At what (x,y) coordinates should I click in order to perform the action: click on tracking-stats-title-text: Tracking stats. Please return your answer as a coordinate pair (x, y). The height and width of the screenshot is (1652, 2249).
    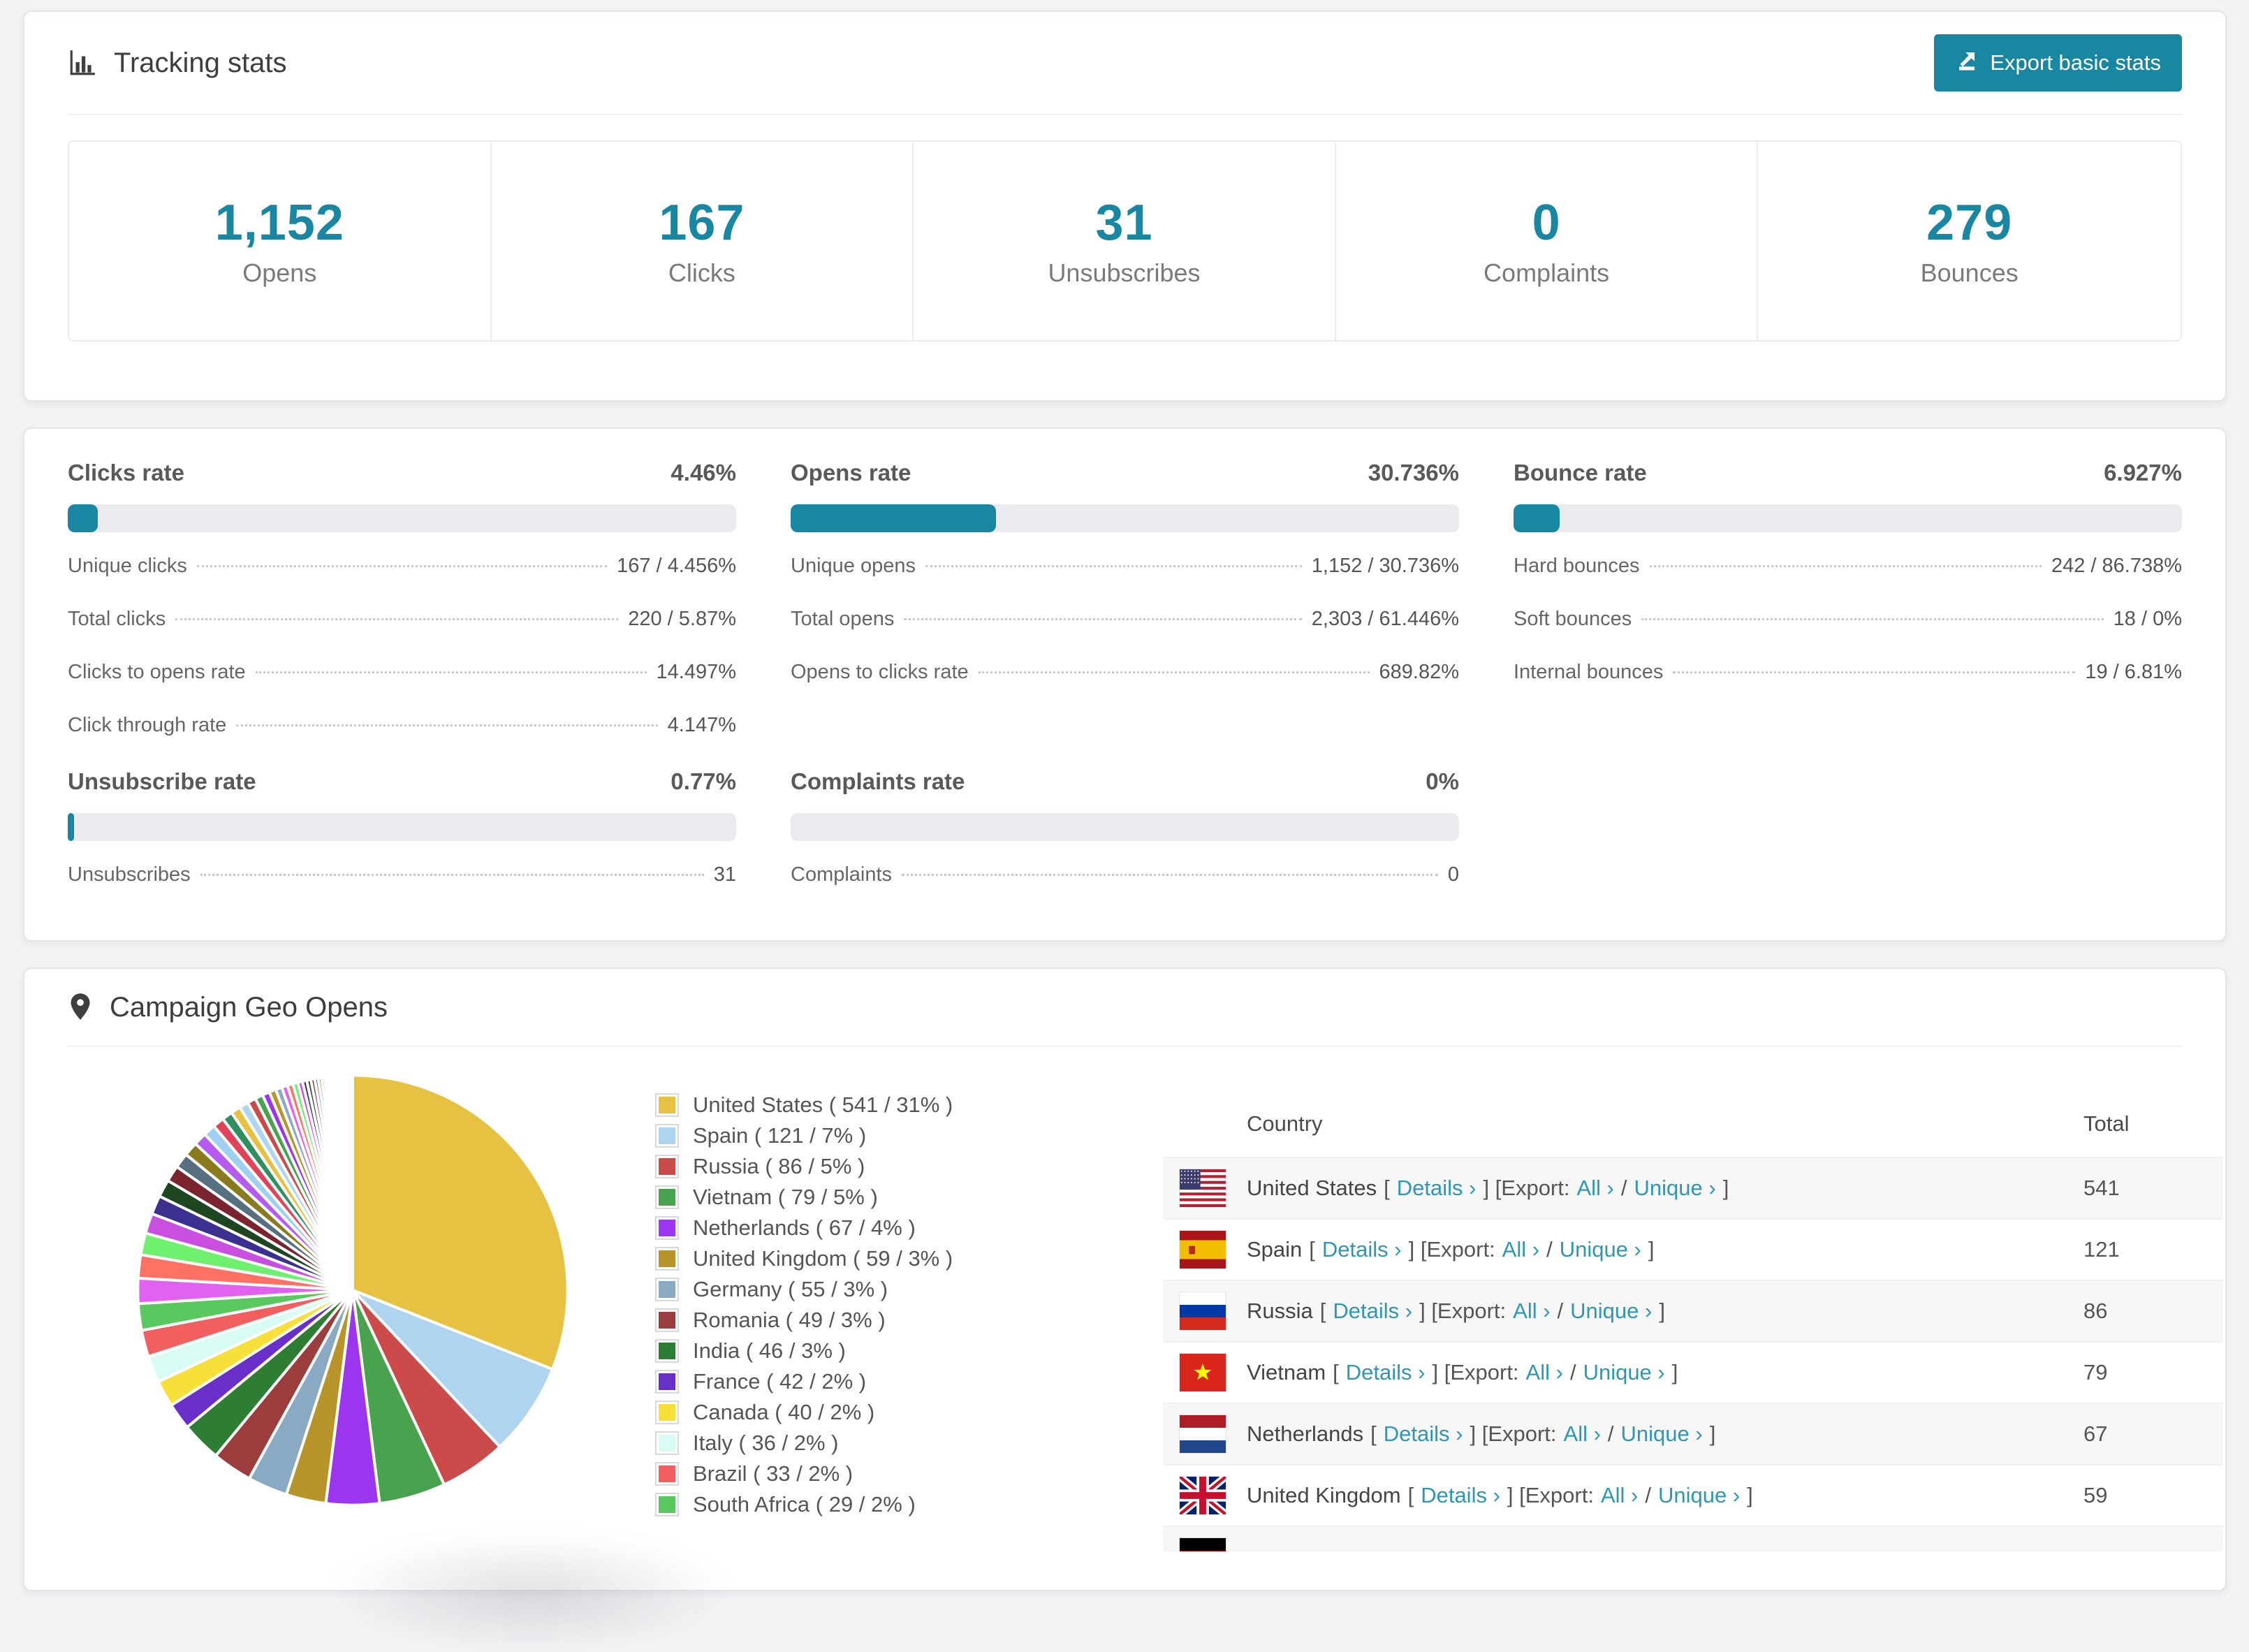
    Looking at the image, I should click on (200, 62).